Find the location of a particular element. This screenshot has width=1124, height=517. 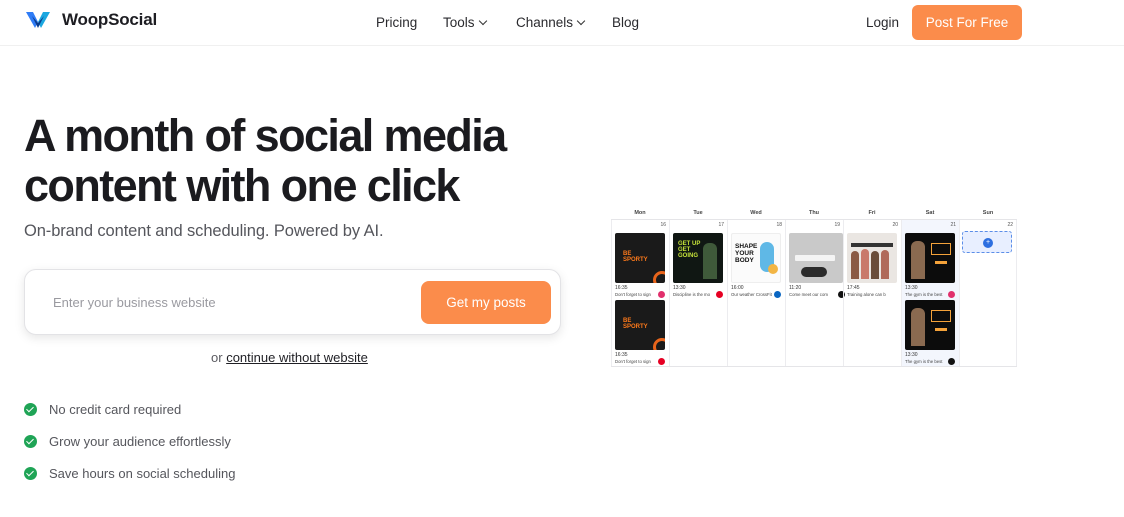

nav-tools: Tools is located at coordinates (479, 22).